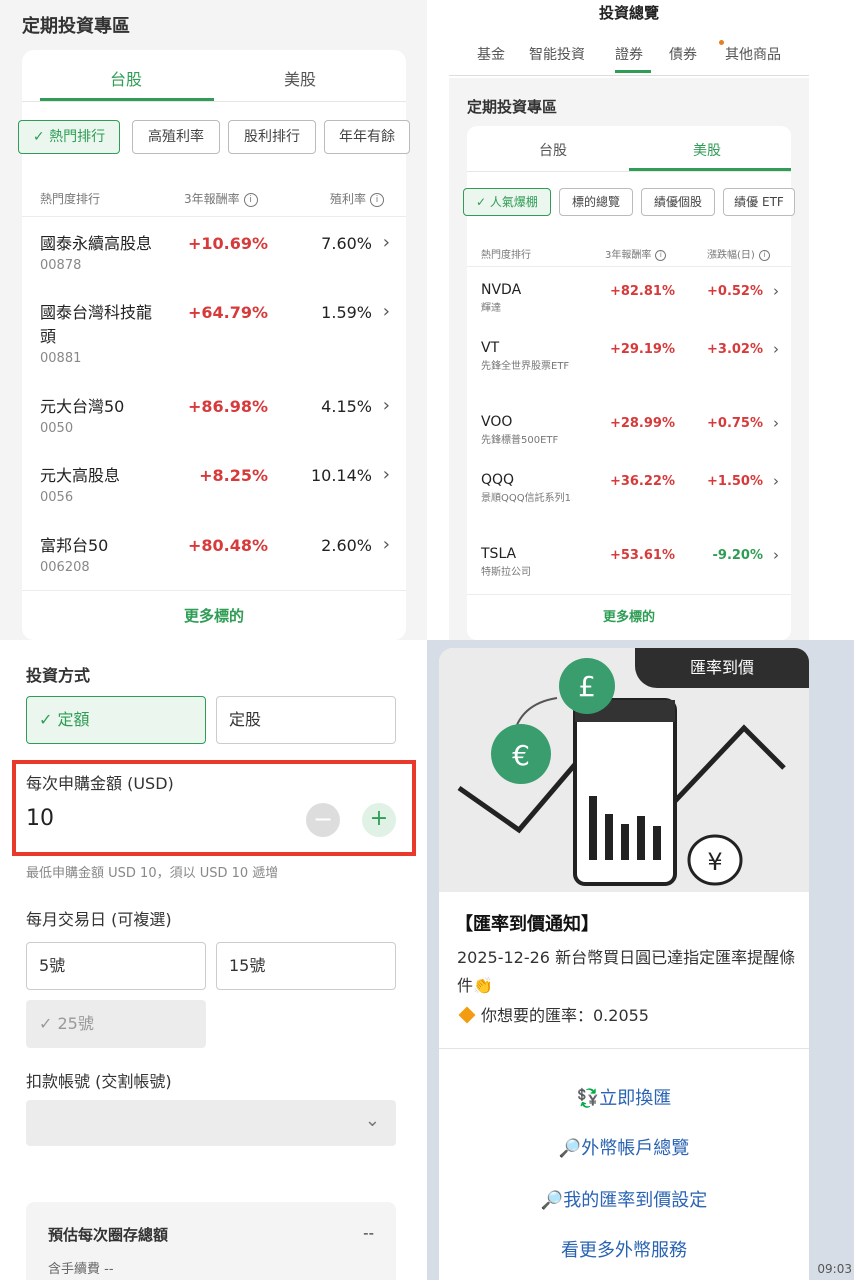 Image resolution: width=854 pixels, height=1280 pixels. What do you see at coordinates (490, 348) in the screenshot?
I see `ticker: VT` at bounding box center [490, 348].